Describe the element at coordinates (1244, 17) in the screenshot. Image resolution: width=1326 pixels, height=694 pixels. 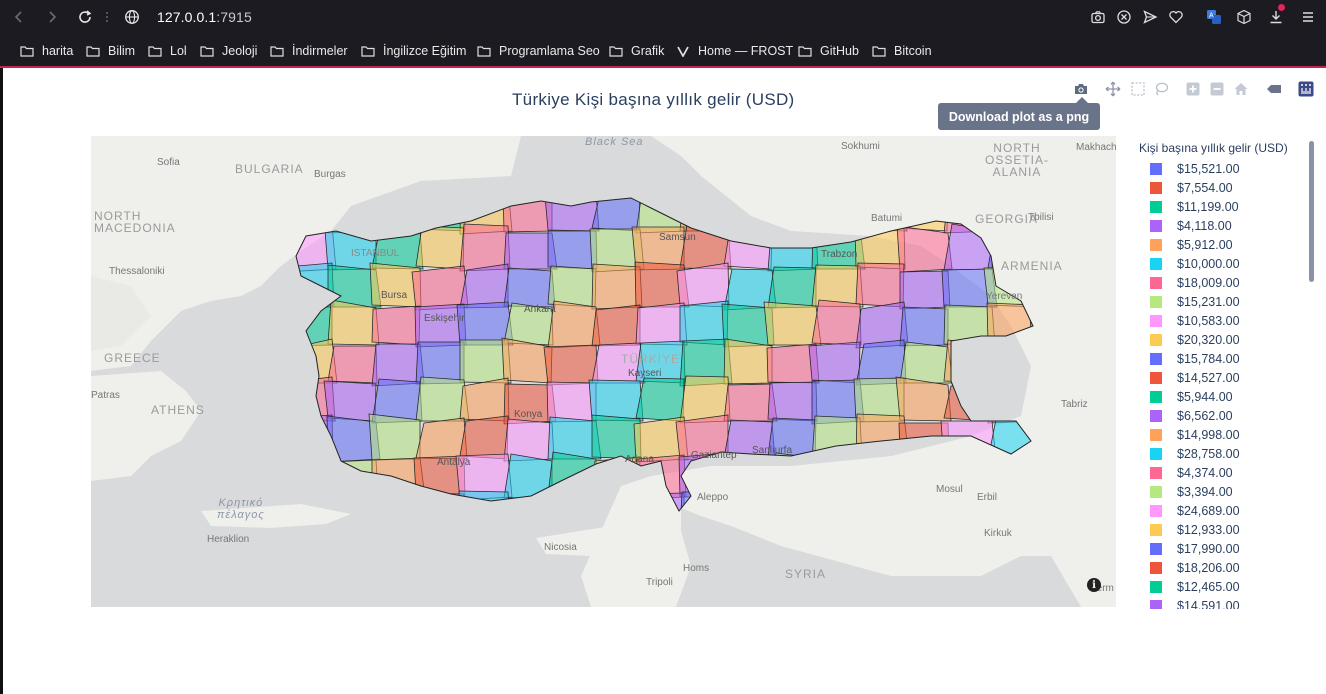
I see `extensions-button` at that location.